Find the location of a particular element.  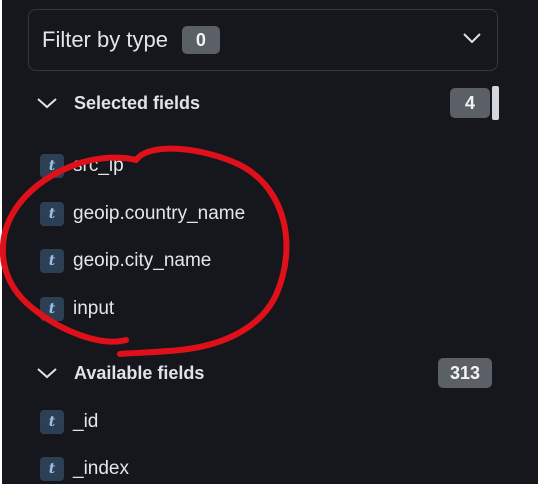

selected-fields-title: Selected fields is located at coordinates (137, 102).